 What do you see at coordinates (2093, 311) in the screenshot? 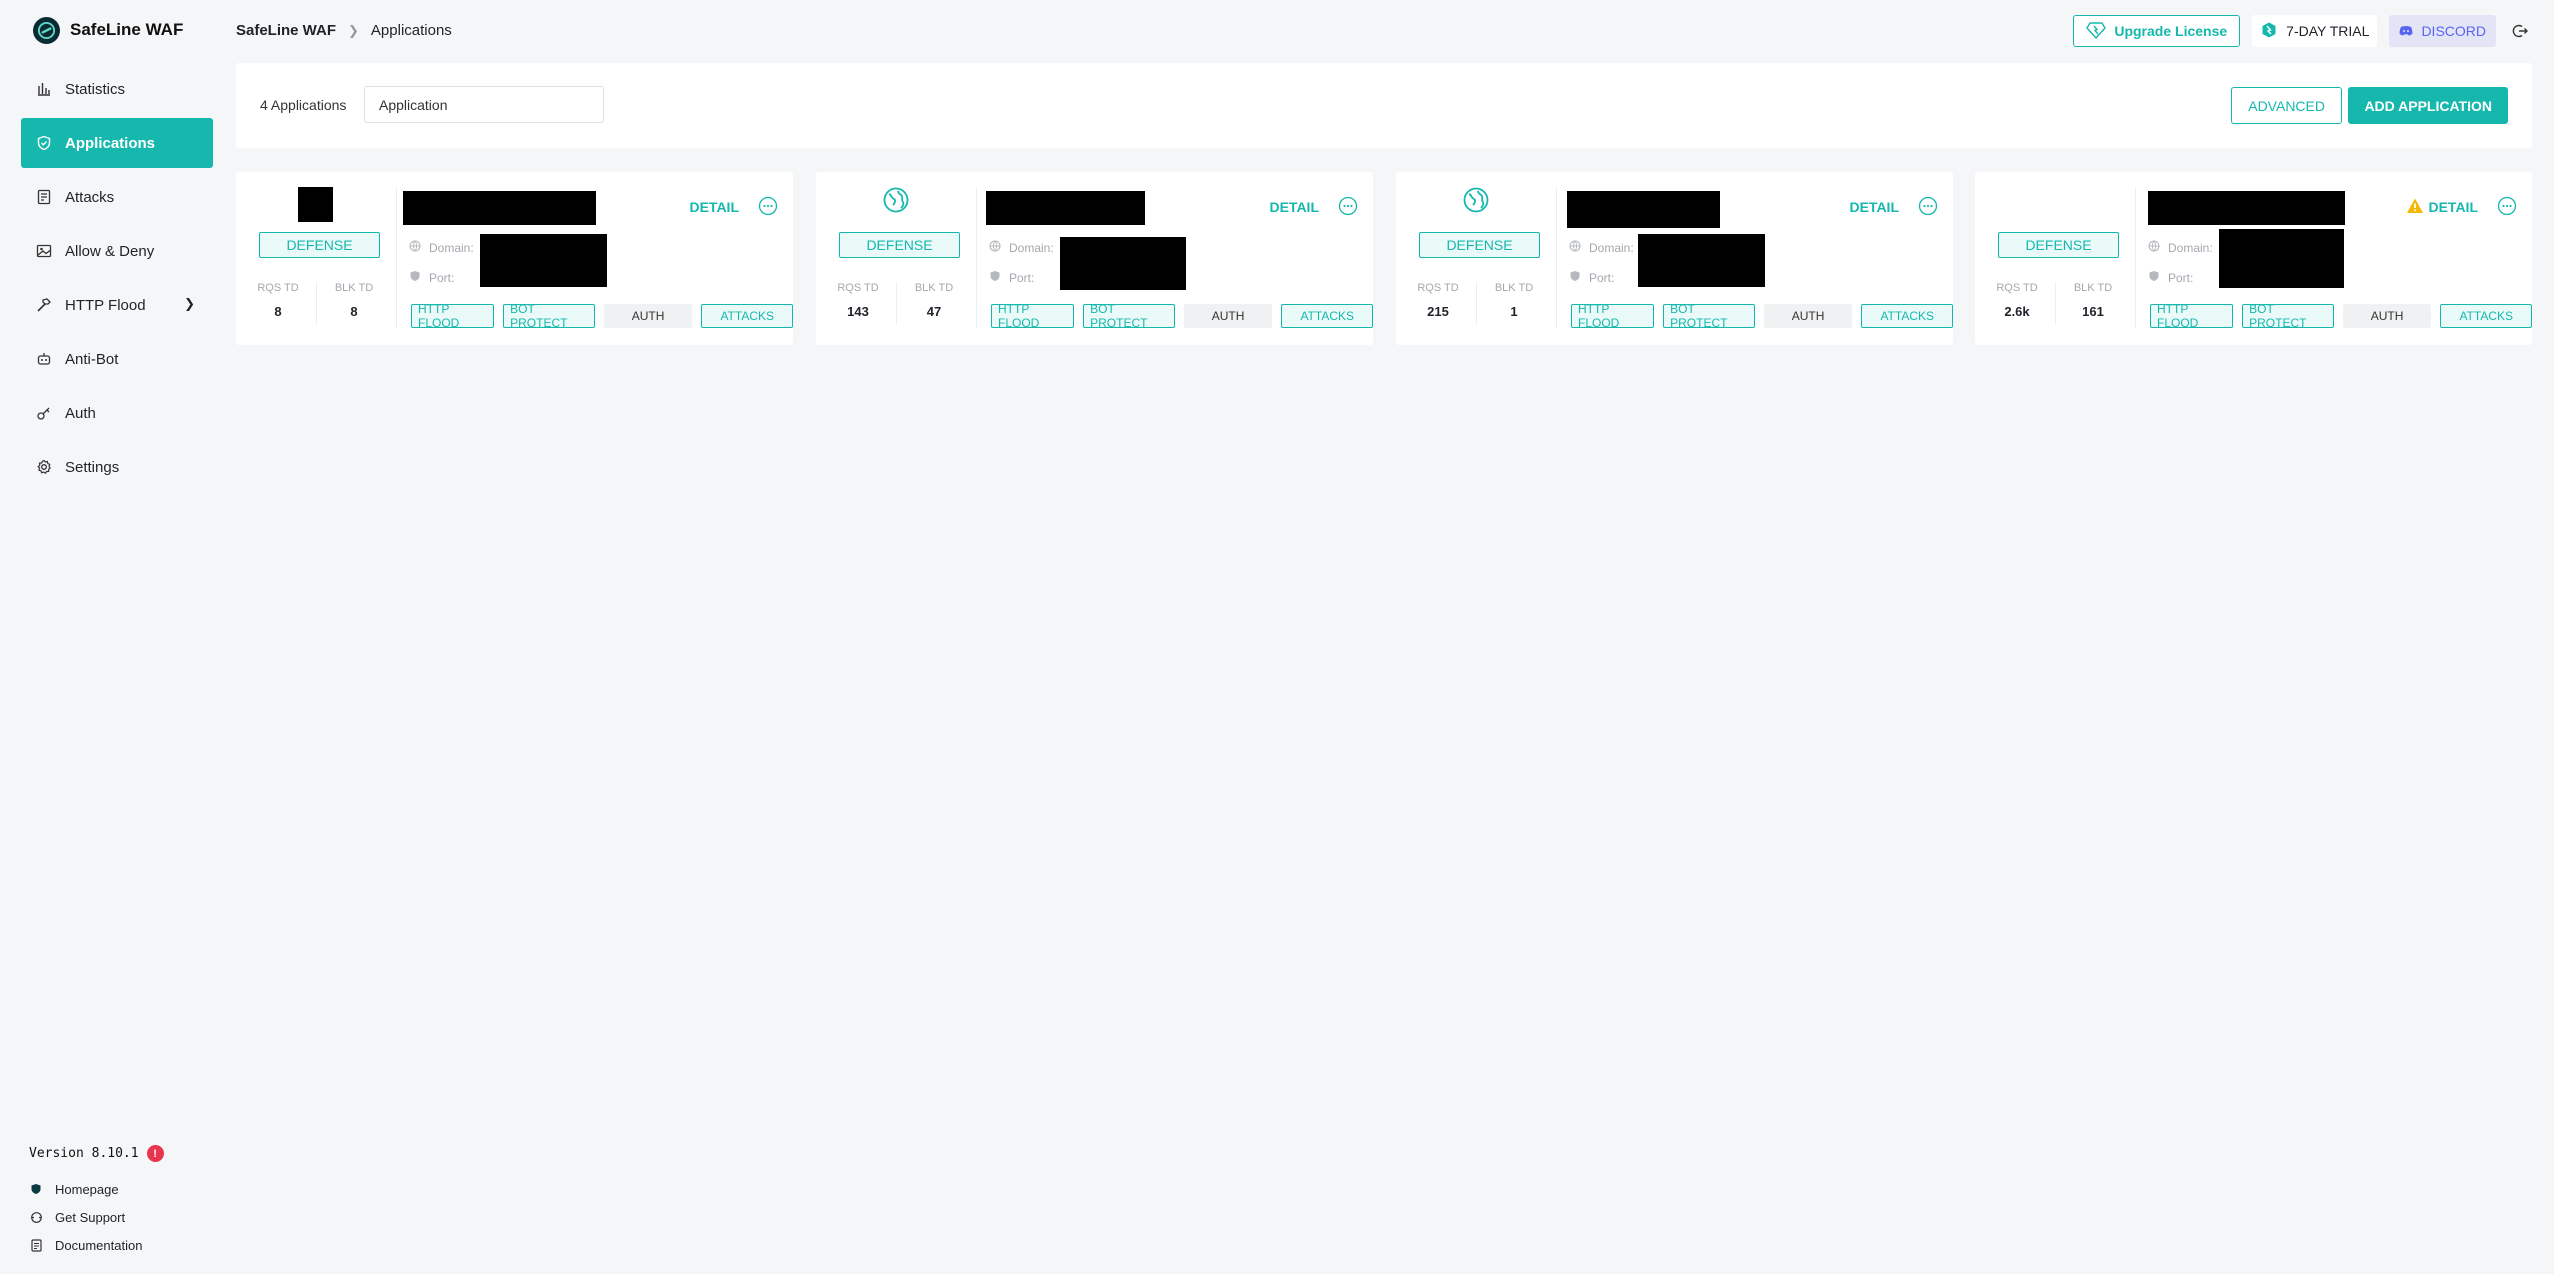
I see `blk-value: 161` at bounding box center [2093, 311].